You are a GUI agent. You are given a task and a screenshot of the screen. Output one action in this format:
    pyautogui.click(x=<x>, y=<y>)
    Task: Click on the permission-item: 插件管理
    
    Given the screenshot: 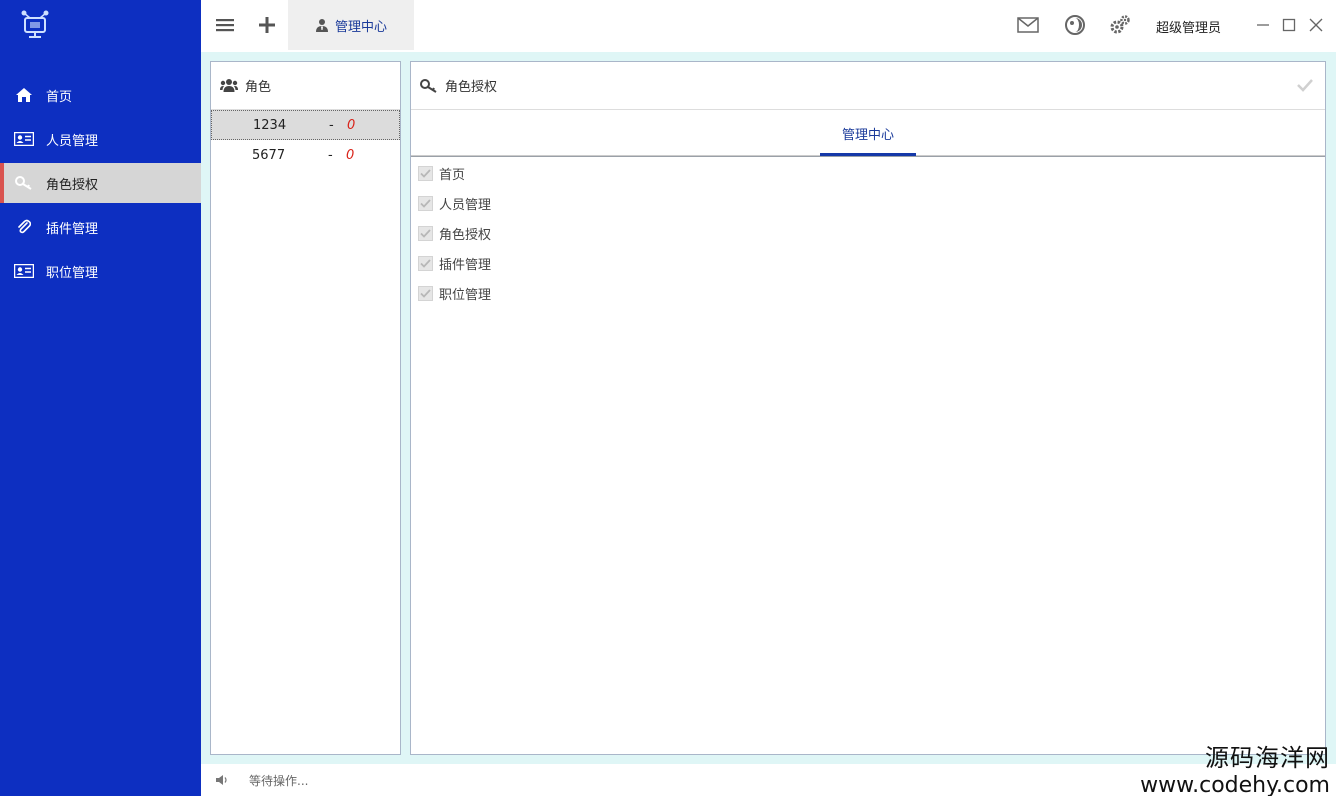 What is the action you would take?
    pyautogui.click(x=454, y=263)
    